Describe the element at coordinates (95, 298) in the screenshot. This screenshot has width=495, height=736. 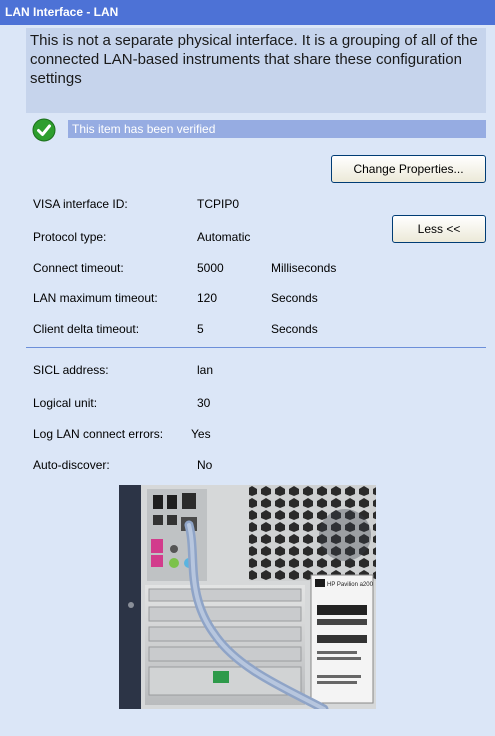
I see `setting-label: LAN maximum timeout:` at that location.